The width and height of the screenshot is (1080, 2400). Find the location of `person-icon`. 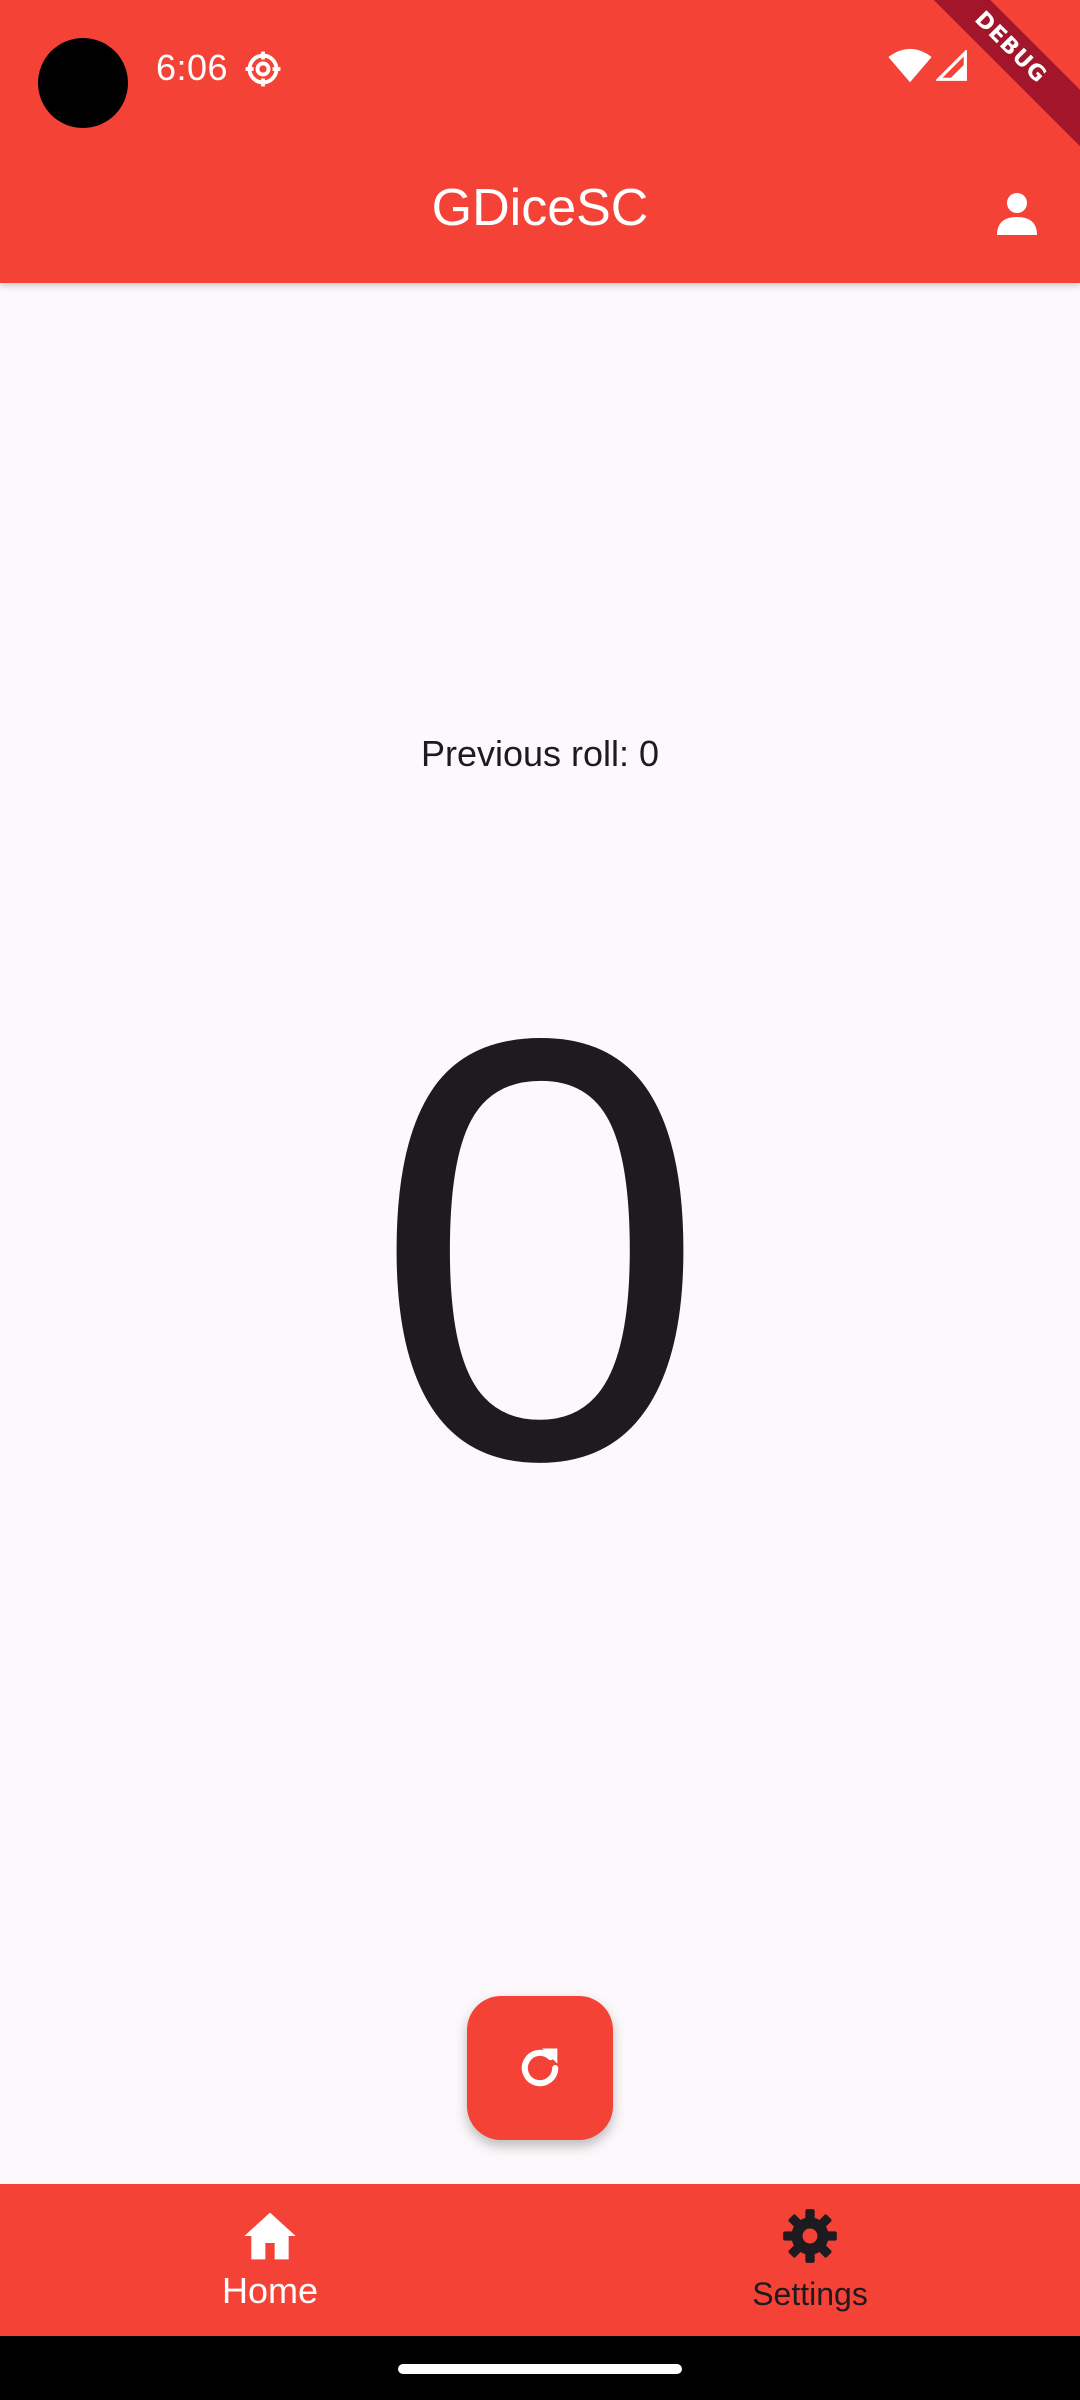

person-icon is located at coordinates (1017, 214).